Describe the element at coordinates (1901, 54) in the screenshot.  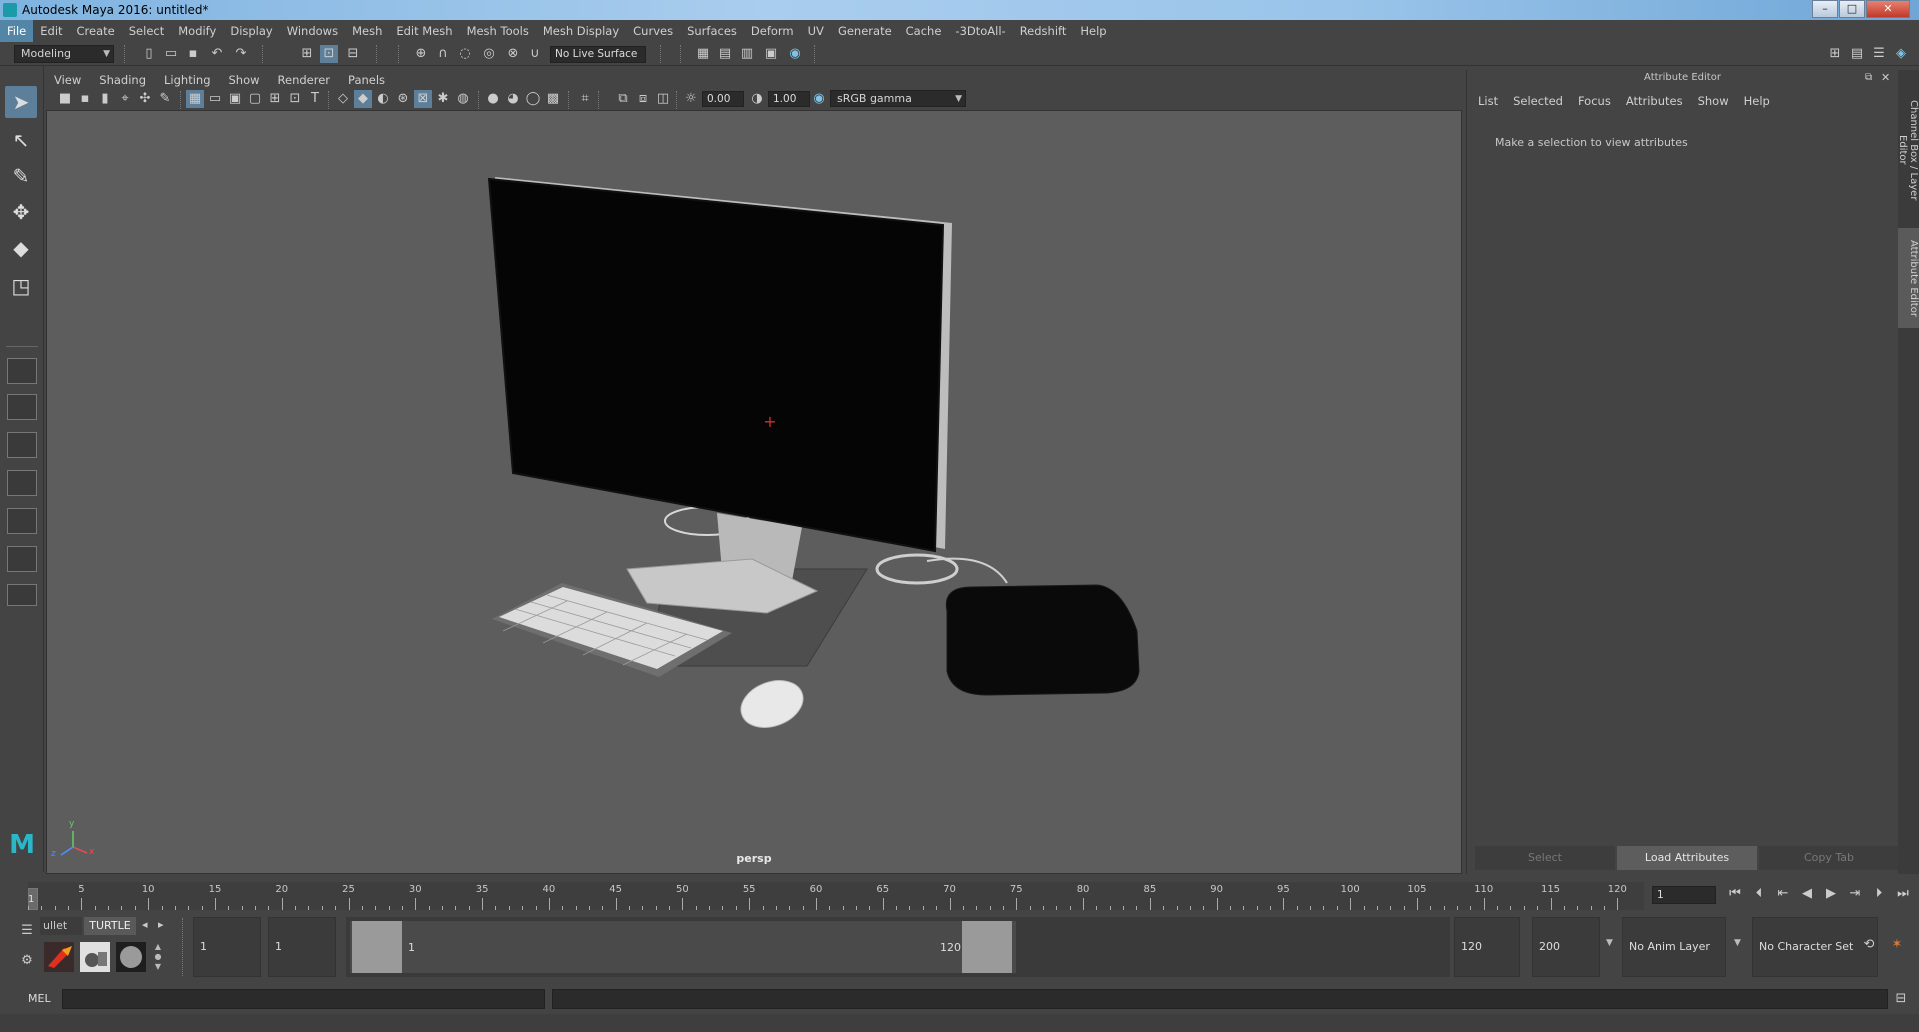
I see `toggle-channel-box-icon: ◈` at that location.